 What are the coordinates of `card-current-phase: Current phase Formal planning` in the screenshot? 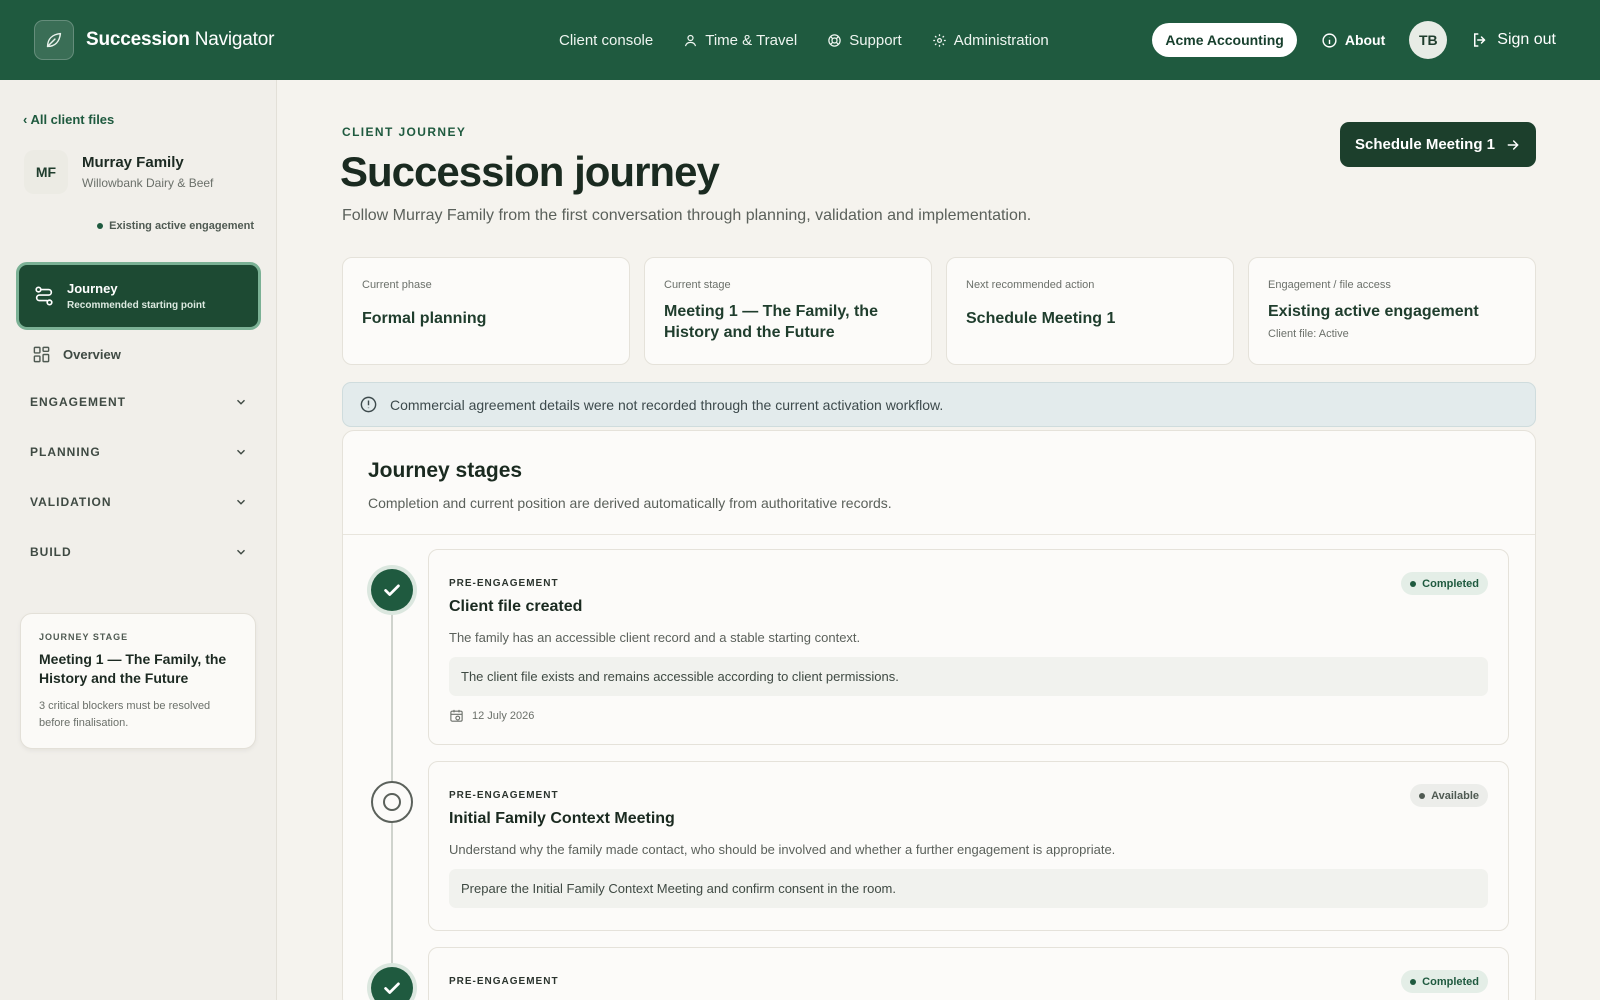 It's located at (486, 311).